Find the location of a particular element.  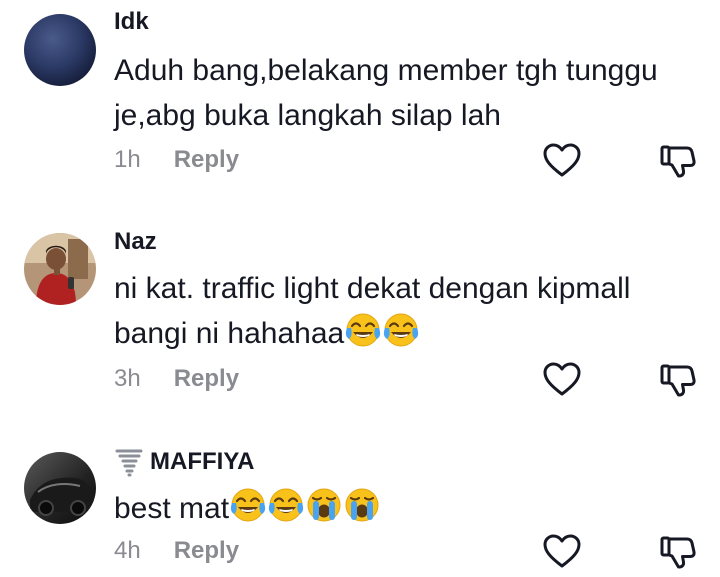

username-label: MAFFIYA is located at coordinates (202, 462).